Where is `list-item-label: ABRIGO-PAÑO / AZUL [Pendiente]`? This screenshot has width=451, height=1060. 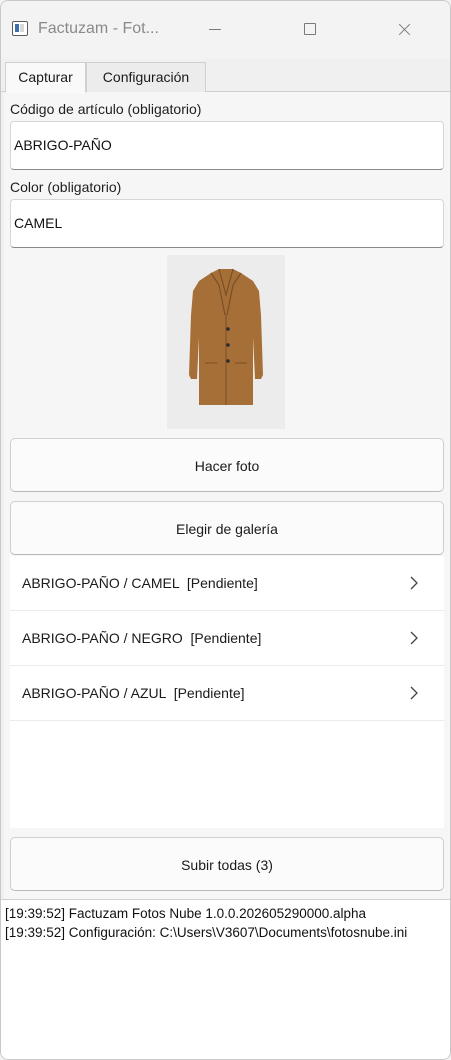 list-item-label: ABRIGO-PAÑO / AZUL [Pendiente] is located at coordinates (133, 693).